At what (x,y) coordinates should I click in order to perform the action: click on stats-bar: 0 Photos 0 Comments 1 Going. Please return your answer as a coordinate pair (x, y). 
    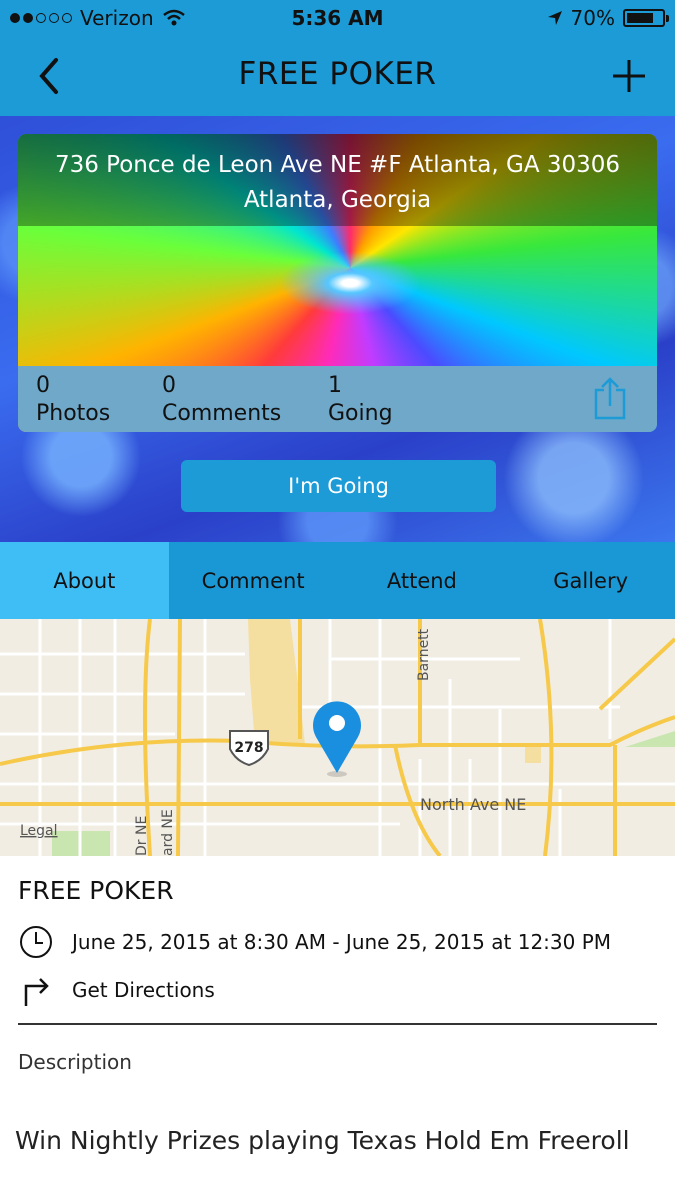
    Looking at the image, I should click on (337, 399).